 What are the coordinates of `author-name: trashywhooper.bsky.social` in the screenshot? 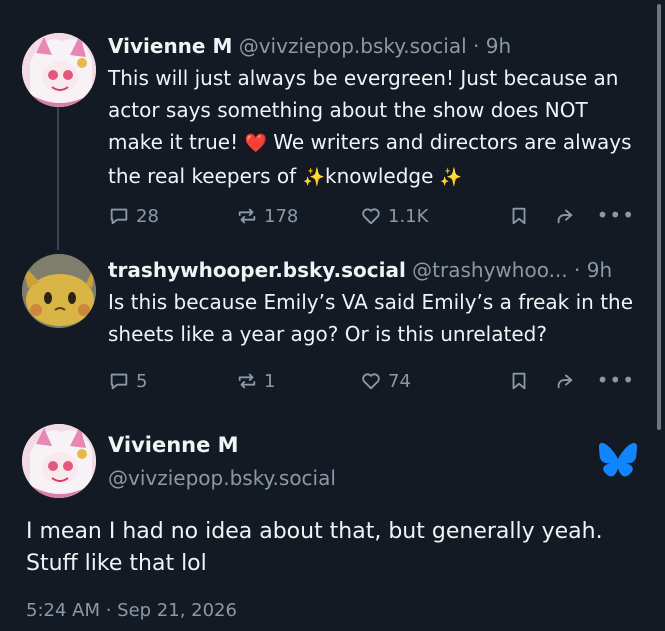 It's located at (257, 270).